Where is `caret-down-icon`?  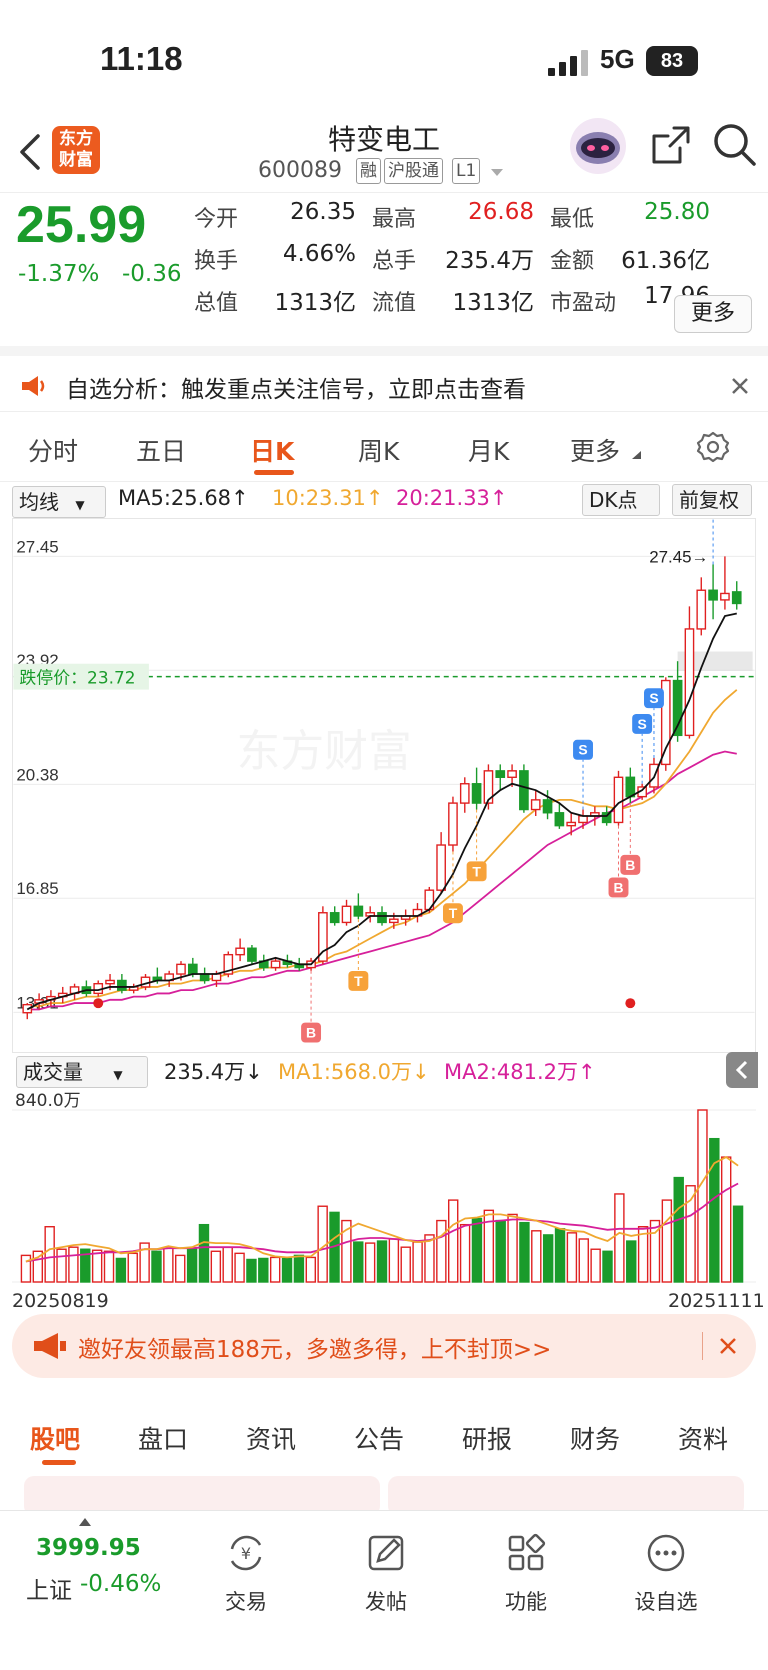
caret-down-icon is located at coordinates (497, 173).